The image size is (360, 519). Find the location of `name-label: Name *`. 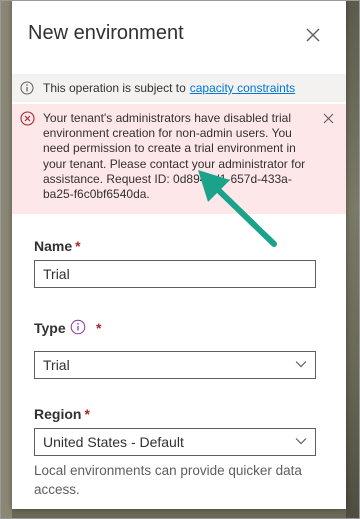

name-label: Name * is located at coordinates (57, 246).